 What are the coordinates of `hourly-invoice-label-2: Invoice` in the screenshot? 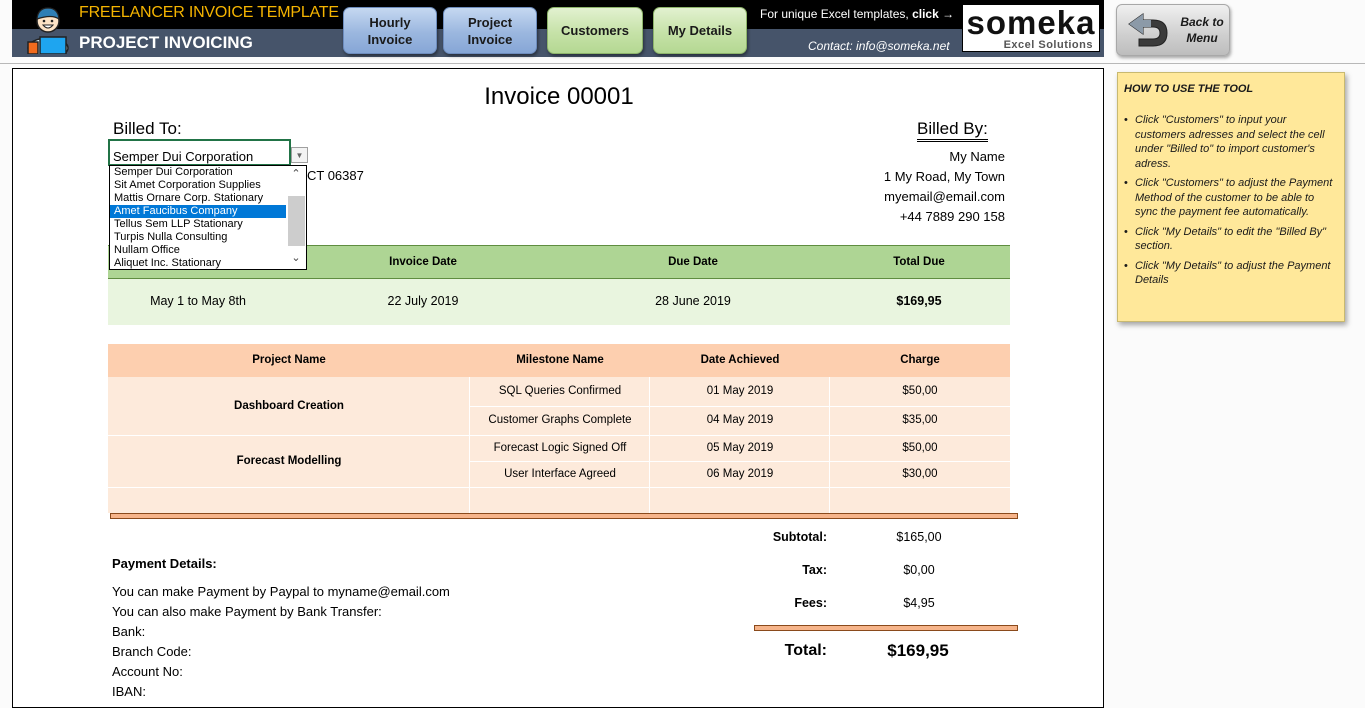 It's located at (390, 39).